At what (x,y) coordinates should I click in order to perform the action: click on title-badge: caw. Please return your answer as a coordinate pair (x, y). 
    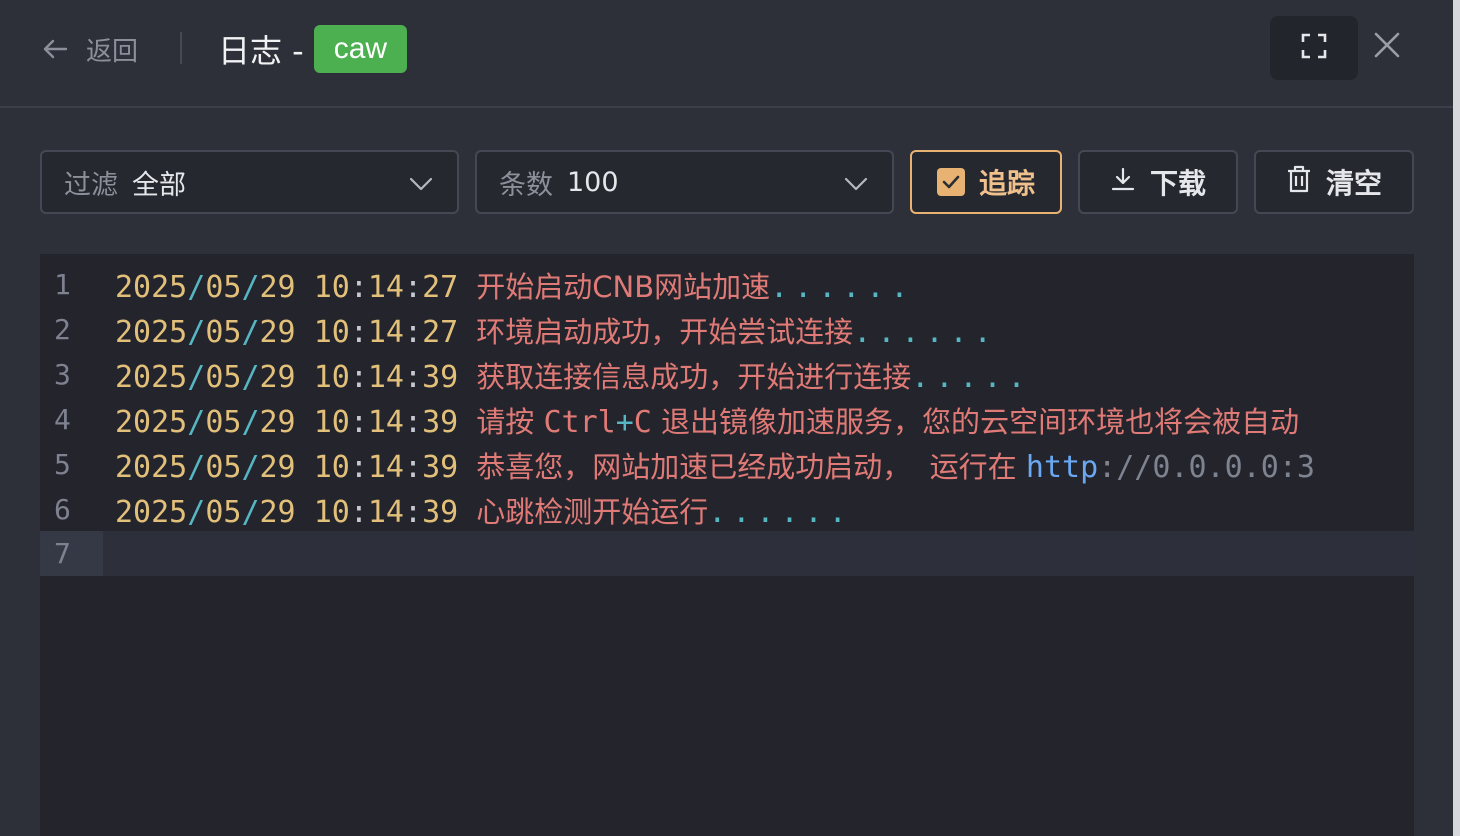
    Looking at the image, I should click on (360, 49).